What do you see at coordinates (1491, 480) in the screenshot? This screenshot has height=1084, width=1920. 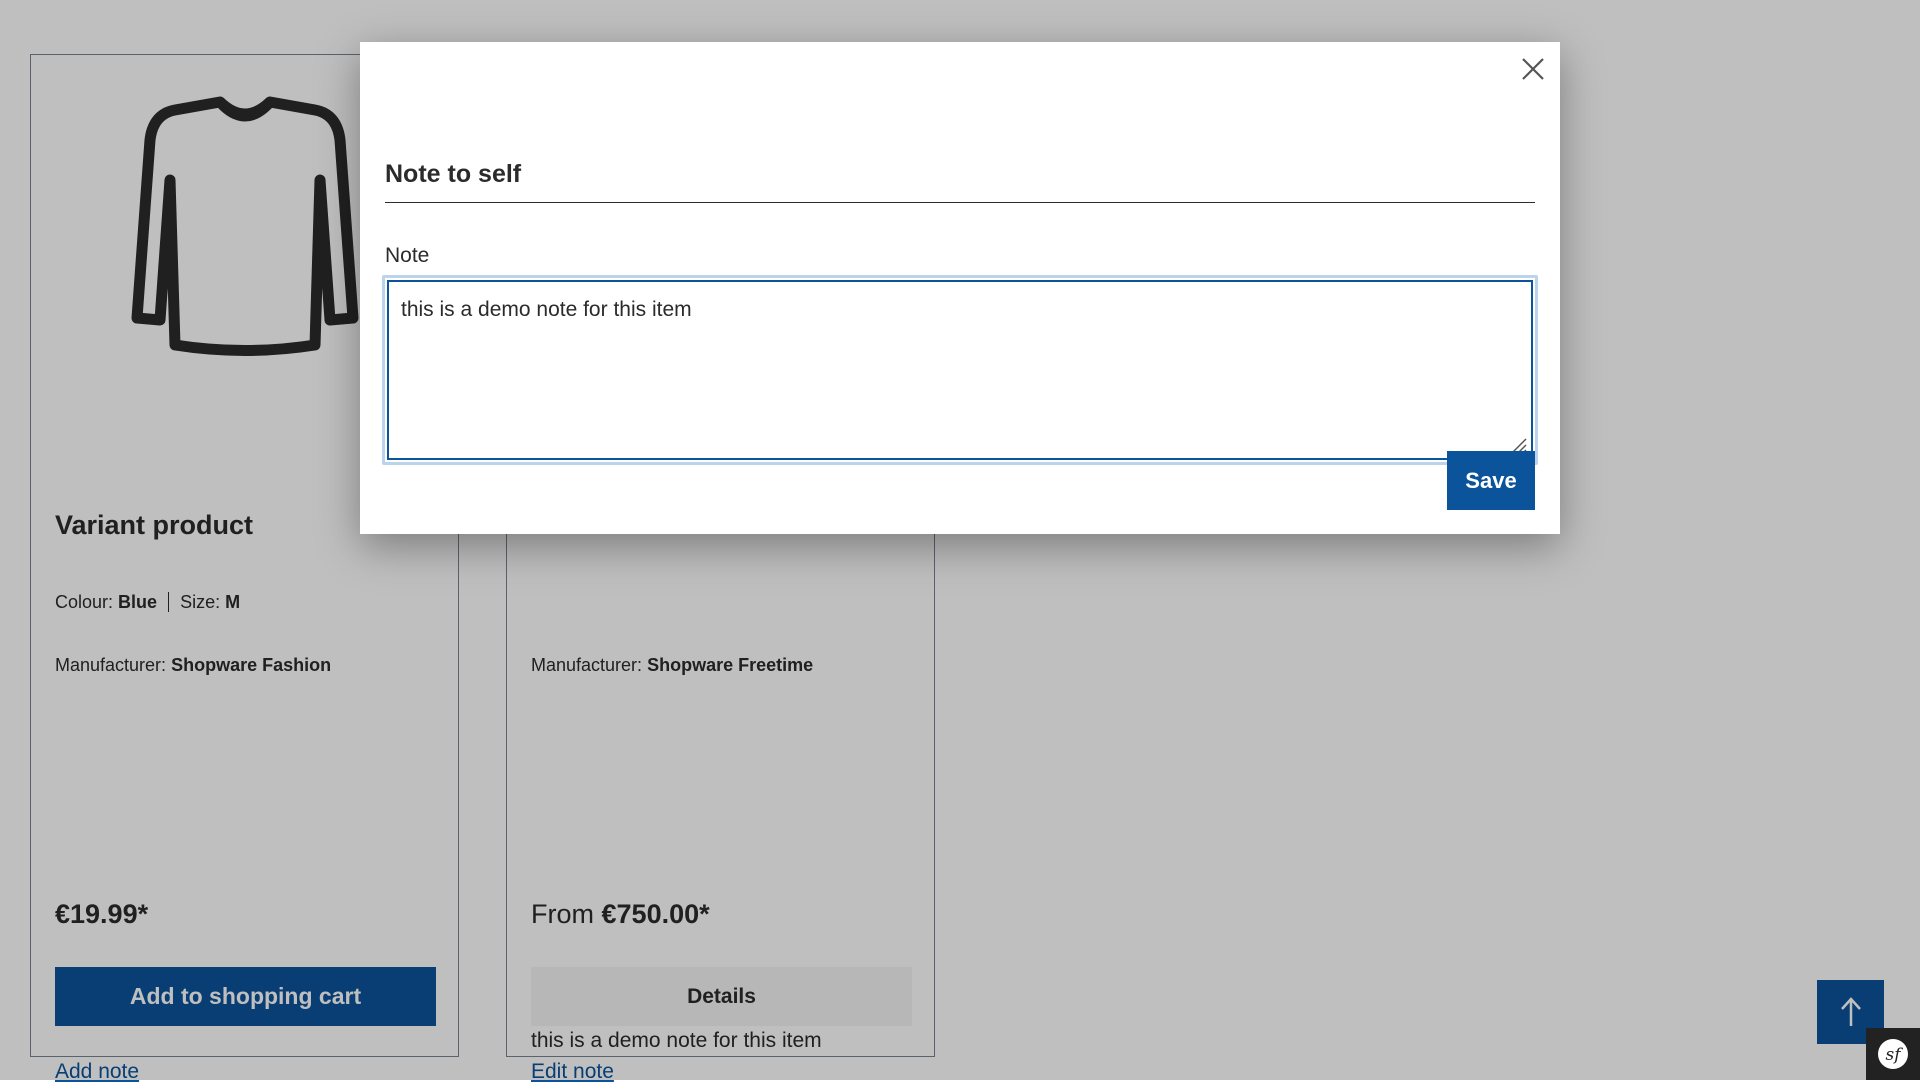 I see `save-button: Save` at bounding box center [1491, 480].